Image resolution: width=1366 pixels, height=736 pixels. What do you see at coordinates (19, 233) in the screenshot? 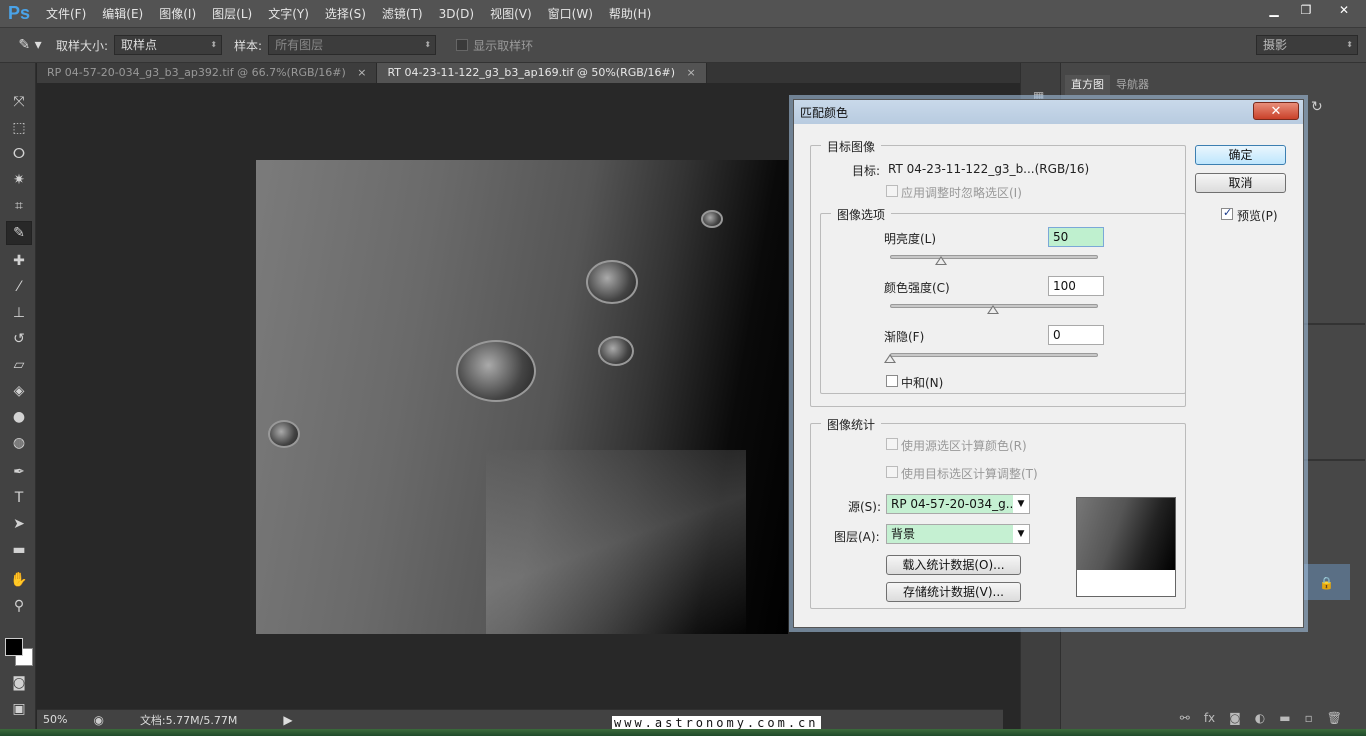
I see `eyedropper-tool-icon: ✎` at bounding box center [19, 233].